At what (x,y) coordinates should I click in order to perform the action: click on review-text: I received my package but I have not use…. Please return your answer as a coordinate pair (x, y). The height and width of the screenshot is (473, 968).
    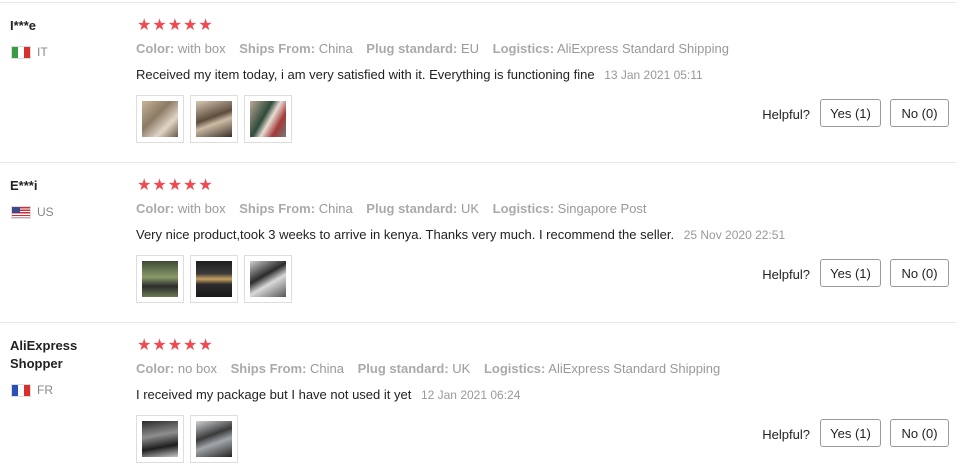
    Looking at the image, I should click on (328, 394).